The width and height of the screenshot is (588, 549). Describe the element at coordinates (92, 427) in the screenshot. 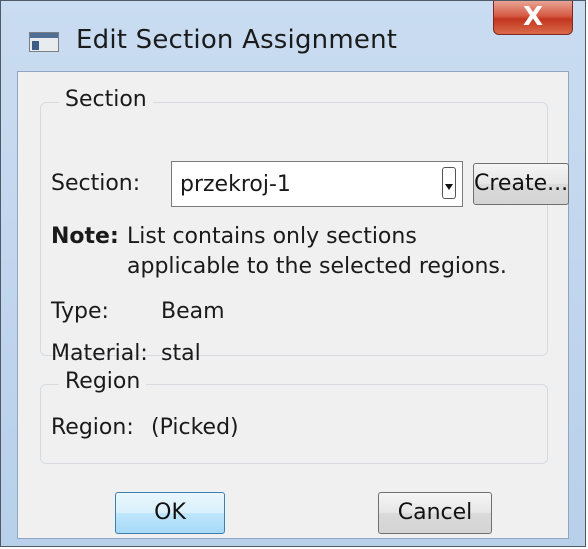

I see `region-label: Region:` at that location.